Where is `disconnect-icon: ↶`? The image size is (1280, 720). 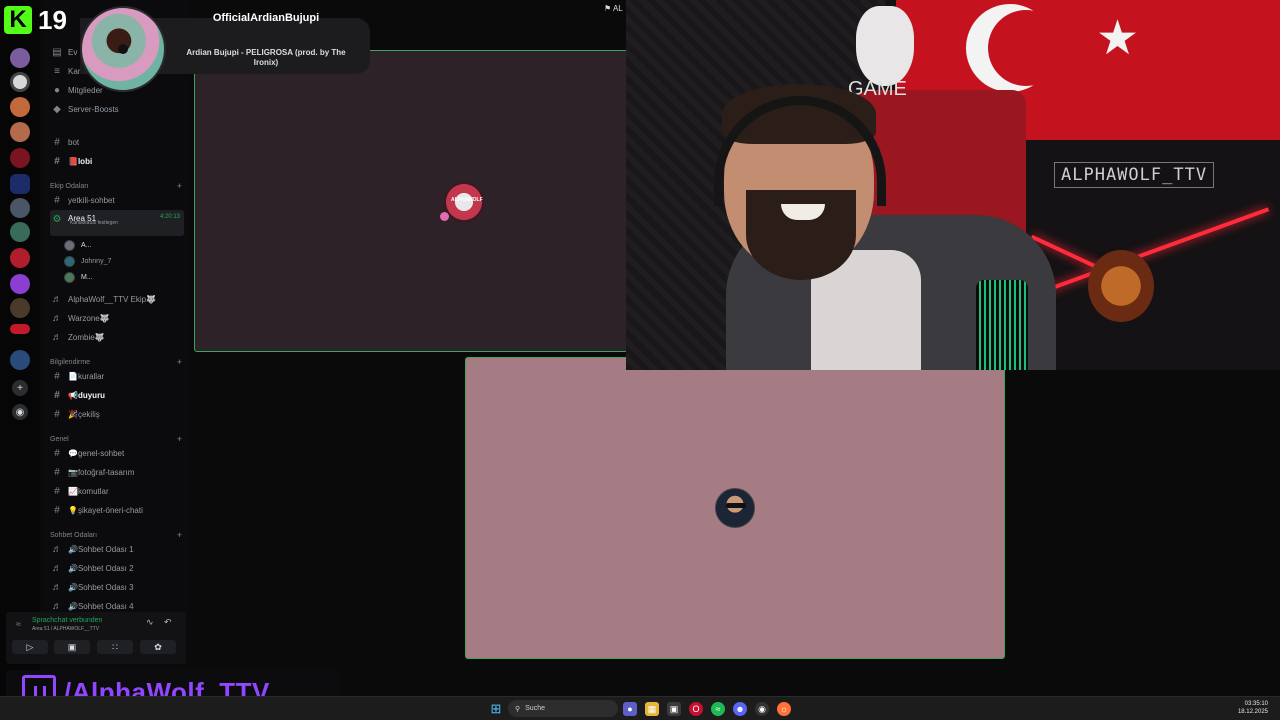
disconnect-icon: ↶ is located at coordinates (168, 622).